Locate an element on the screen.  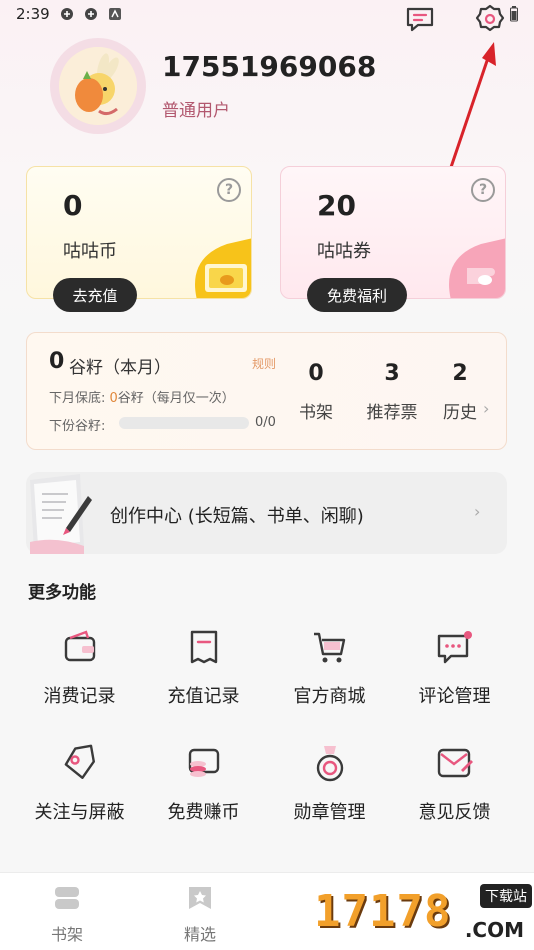
bookshelf-icon is located at coordinates (67, 898).